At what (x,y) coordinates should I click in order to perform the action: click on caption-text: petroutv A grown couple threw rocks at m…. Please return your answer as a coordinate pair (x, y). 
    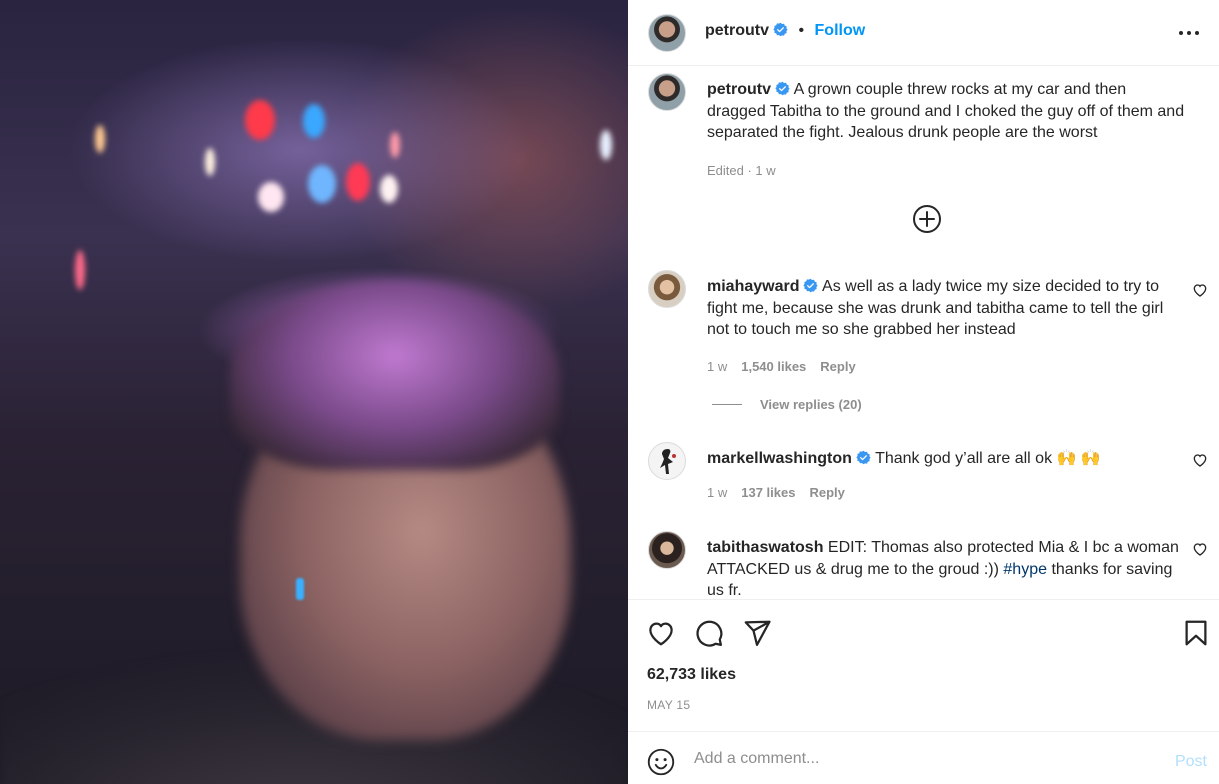
    Looking at the image, I should click on (947, 111).